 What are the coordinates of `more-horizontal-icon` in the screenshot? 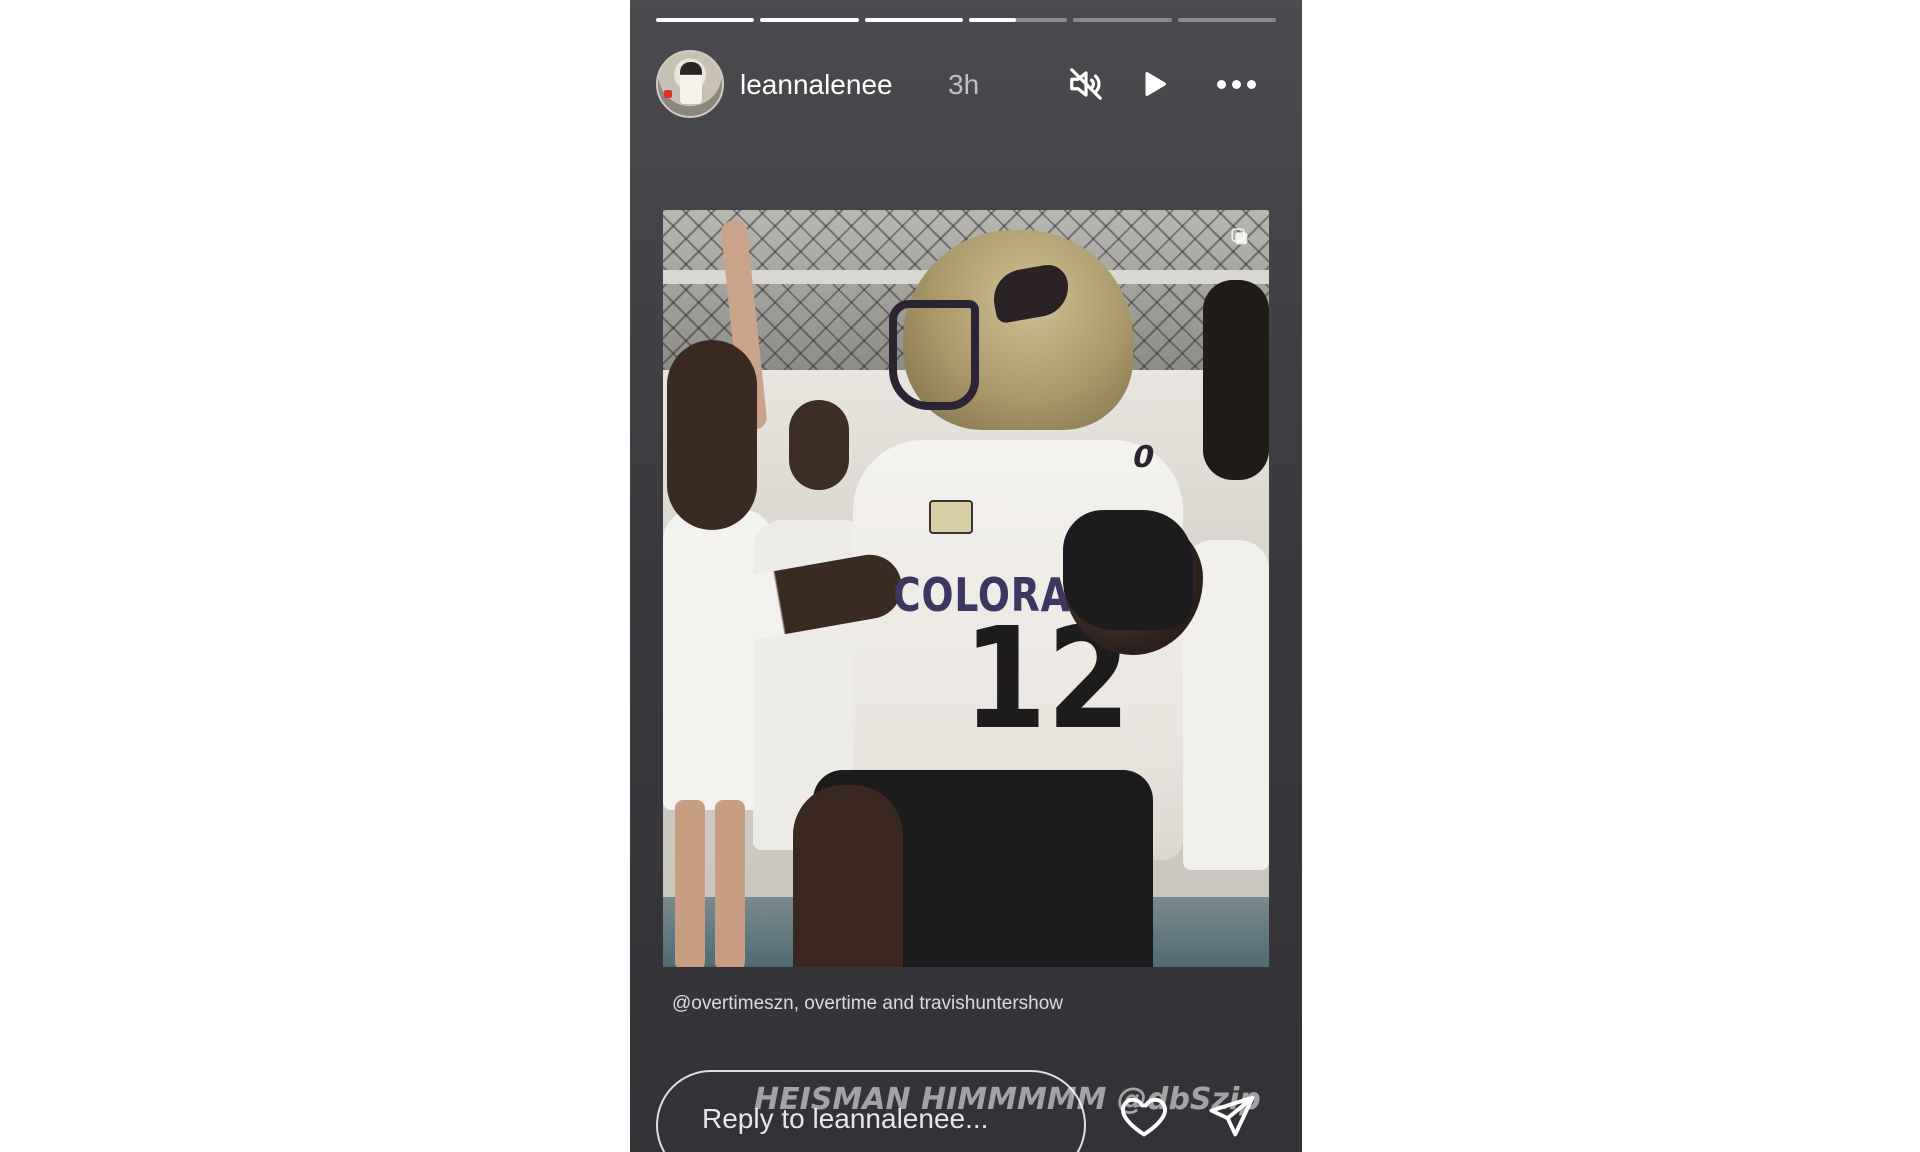 It's located at (1221, 84).